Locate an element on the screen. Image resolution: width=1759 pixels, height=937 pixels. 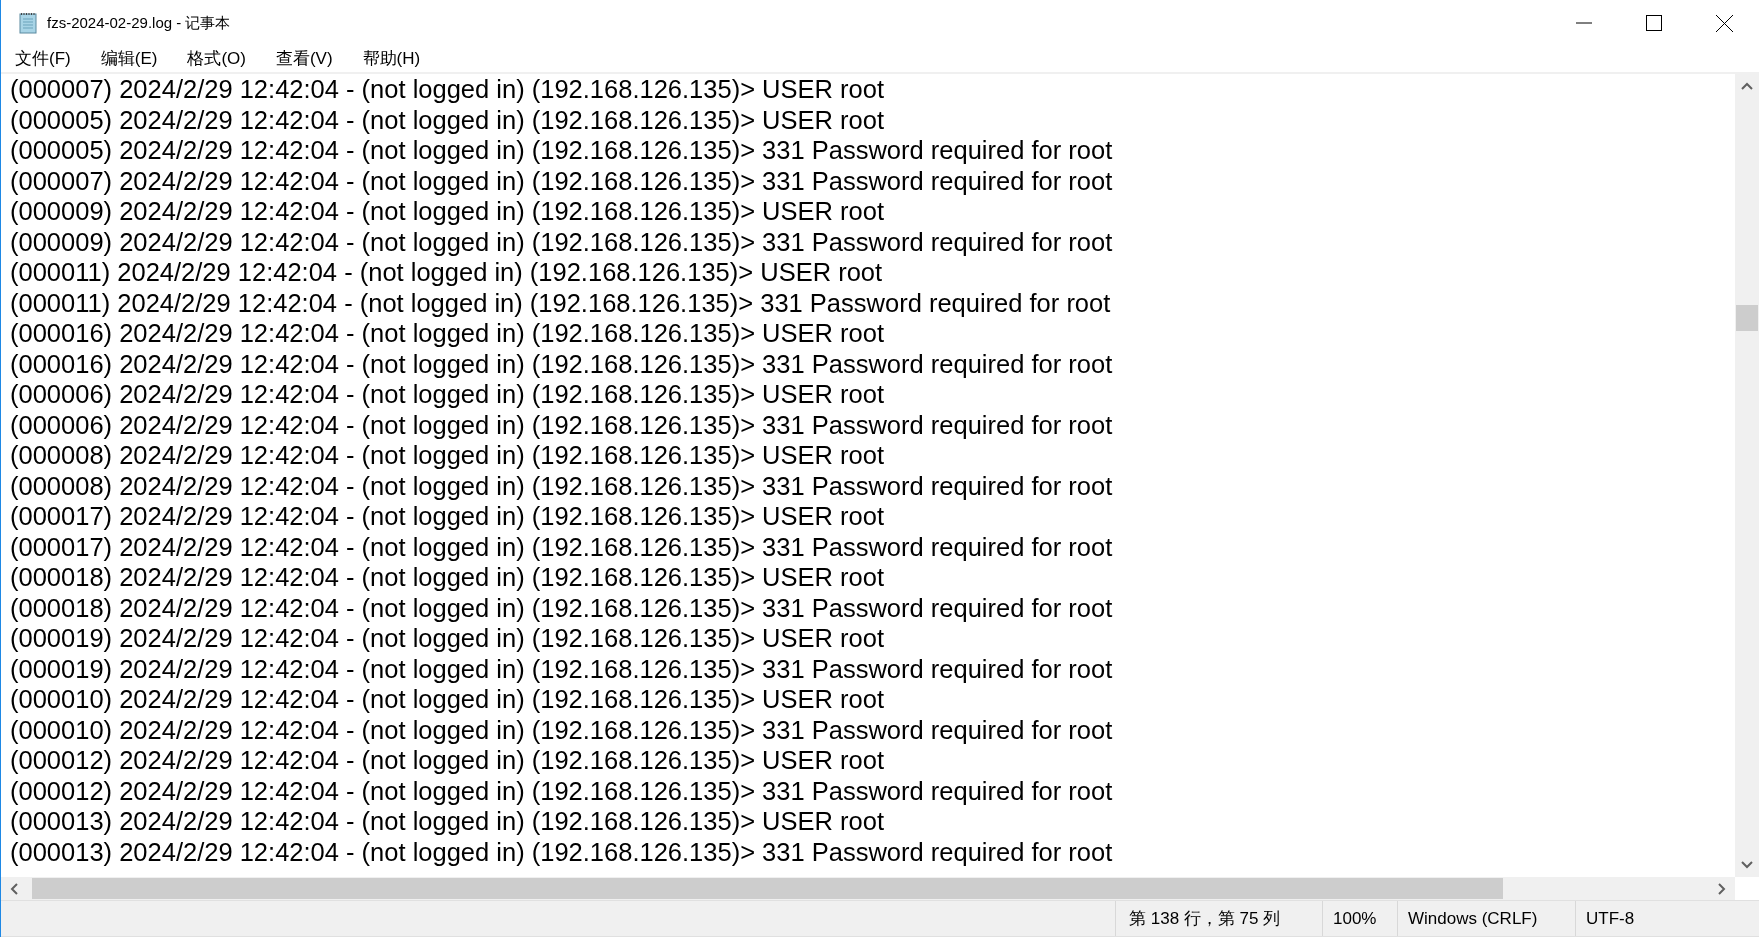
log-line: (000019) 2024/2/29 12:42:04 - (not logged in) (192.168.126.135)> 331 Password required for root is located at coordinates (561, 668).